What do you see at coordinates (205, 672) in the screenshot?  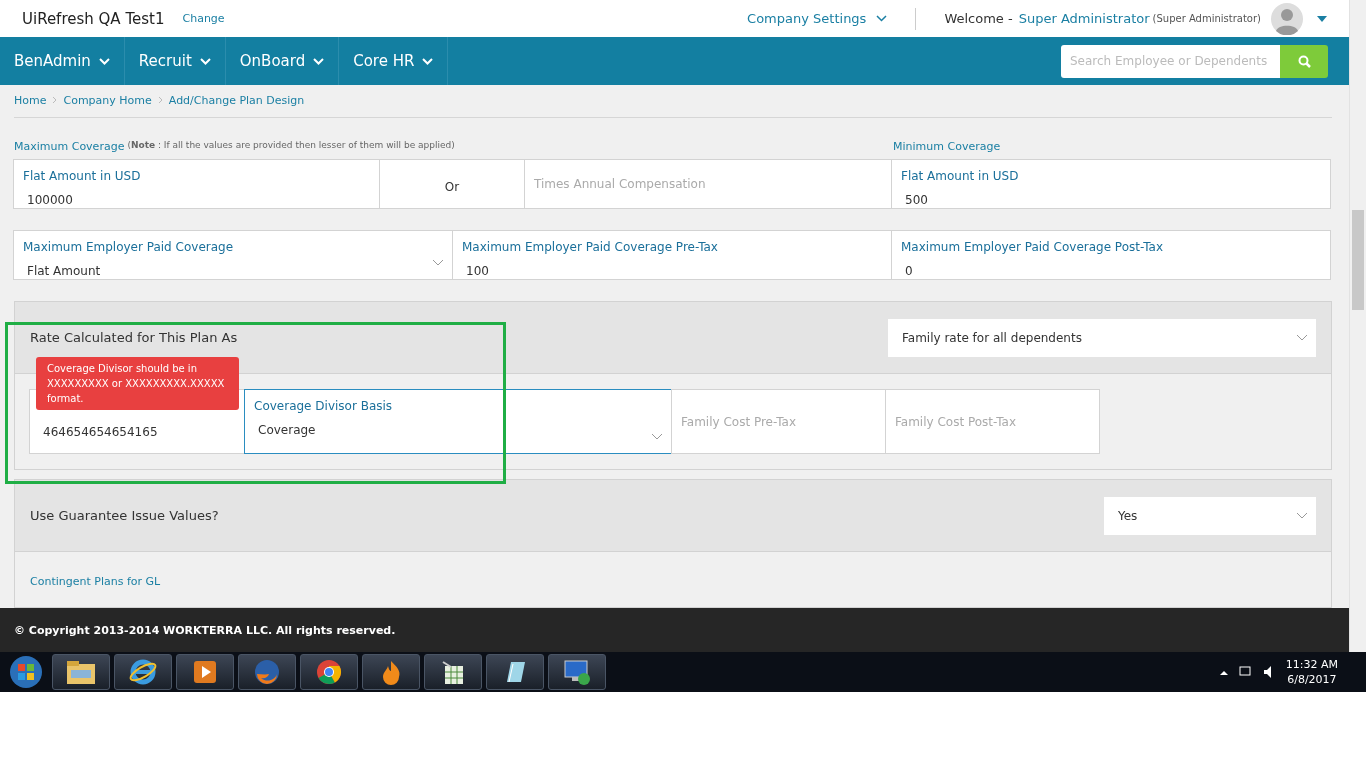 I see `media-player-icon` at bounding box center [205, 672].